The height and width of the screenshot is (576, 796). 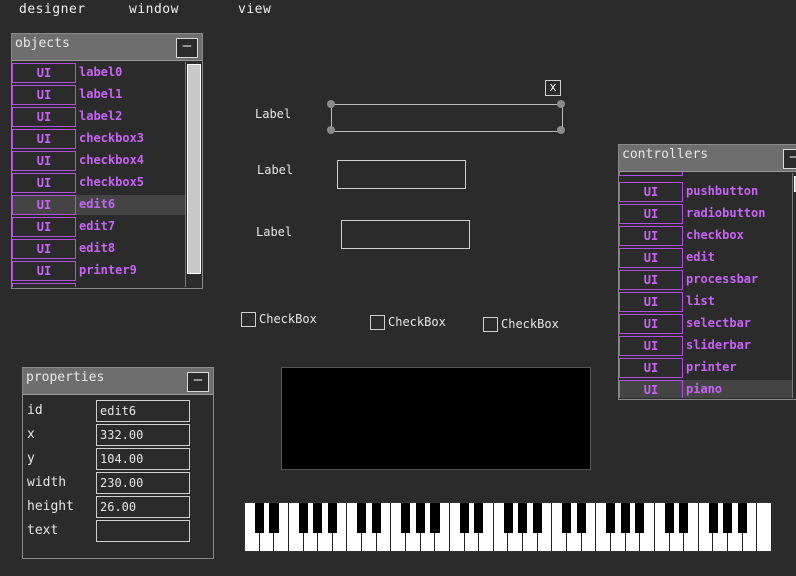 I want to click on objects-list-item: UI label1, so click(x=99, y=95).